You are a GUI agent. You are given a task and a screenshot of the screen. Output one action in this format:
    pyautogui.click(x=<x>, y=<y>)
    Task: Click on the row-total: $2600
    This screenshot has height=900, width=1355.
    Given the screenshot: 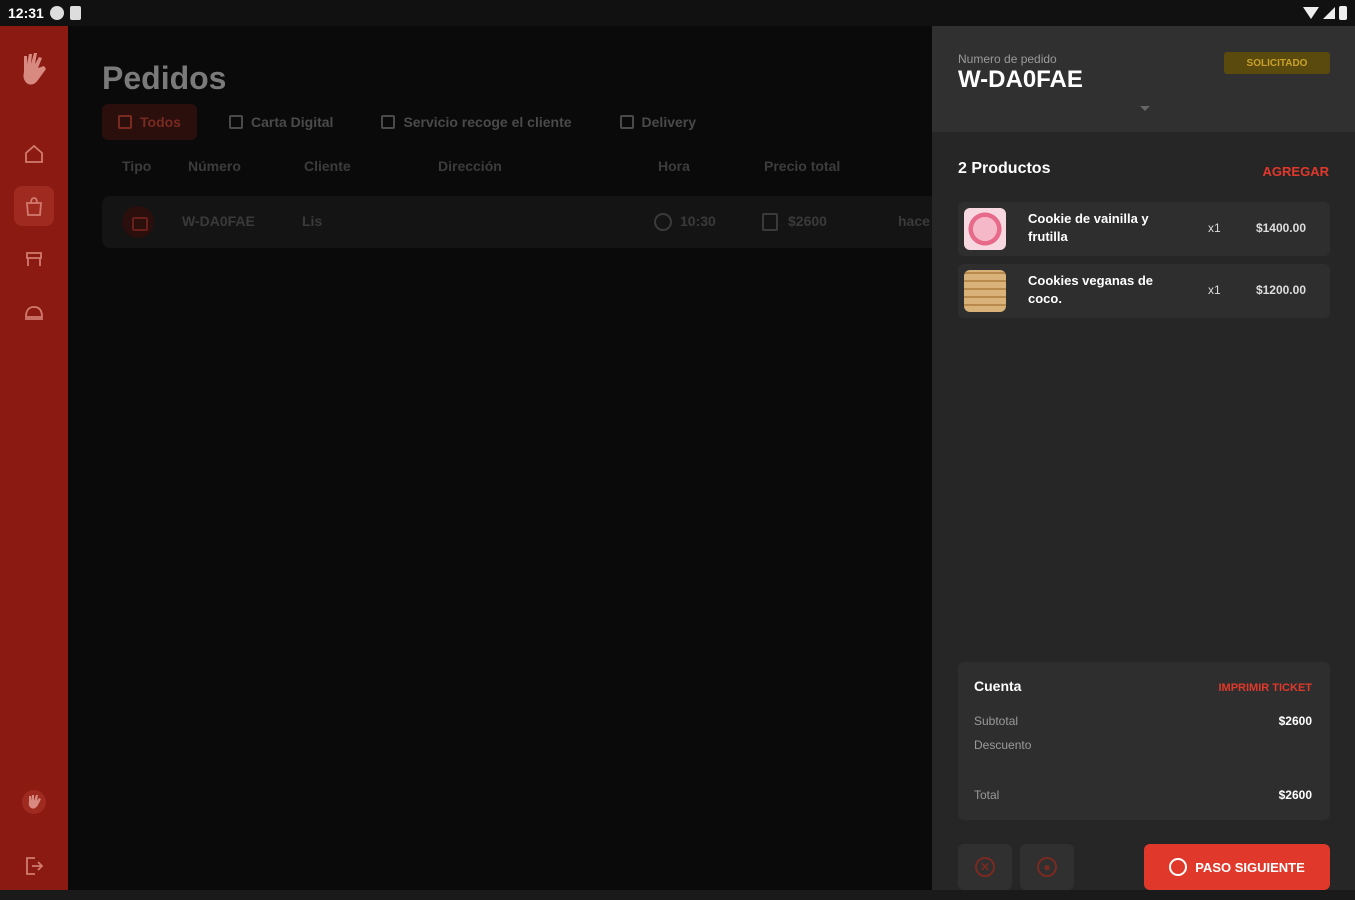 What is the action you would take?
    pyautogui.click(x=807, y=221)
    